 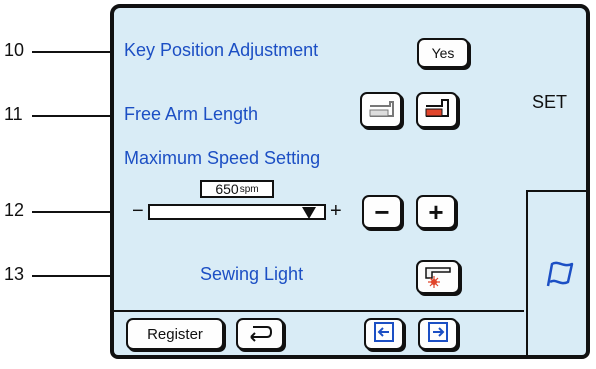 I want to click on speed-unit: spm, so click(x=249, y=189).